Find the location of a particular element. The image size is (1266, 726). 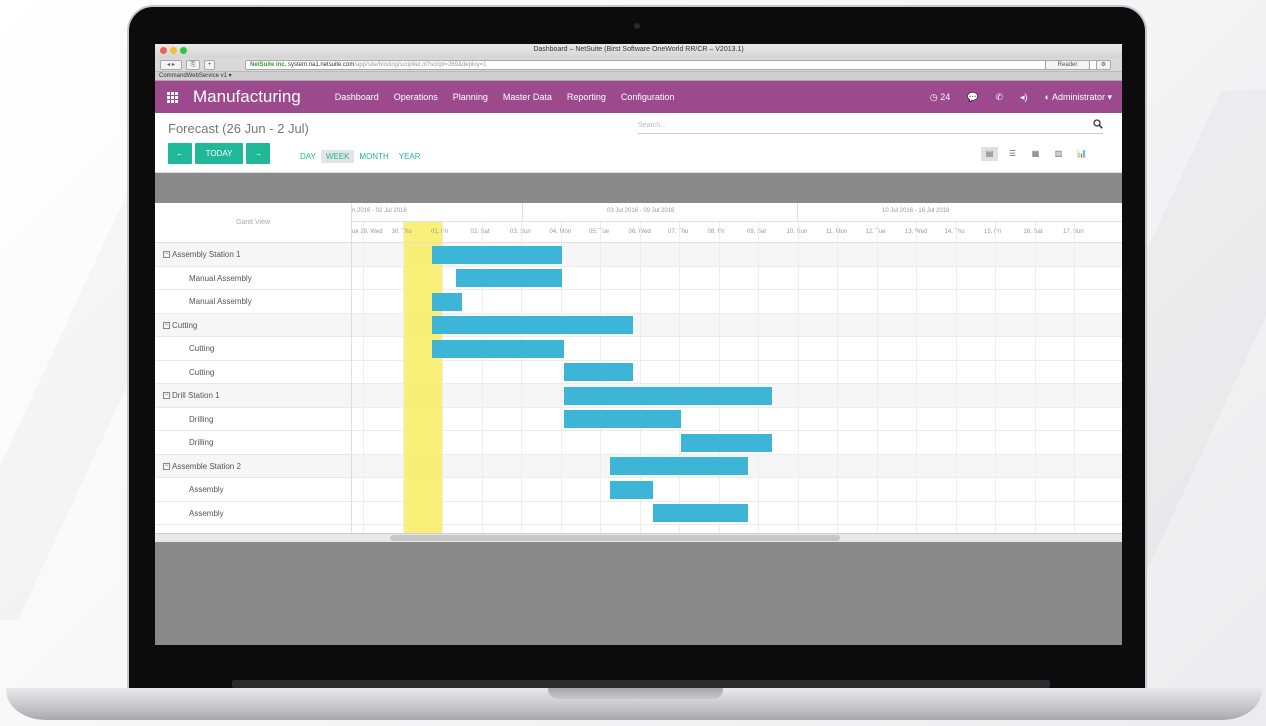

scale-month: MONTH is located at coordinates (373, 156).